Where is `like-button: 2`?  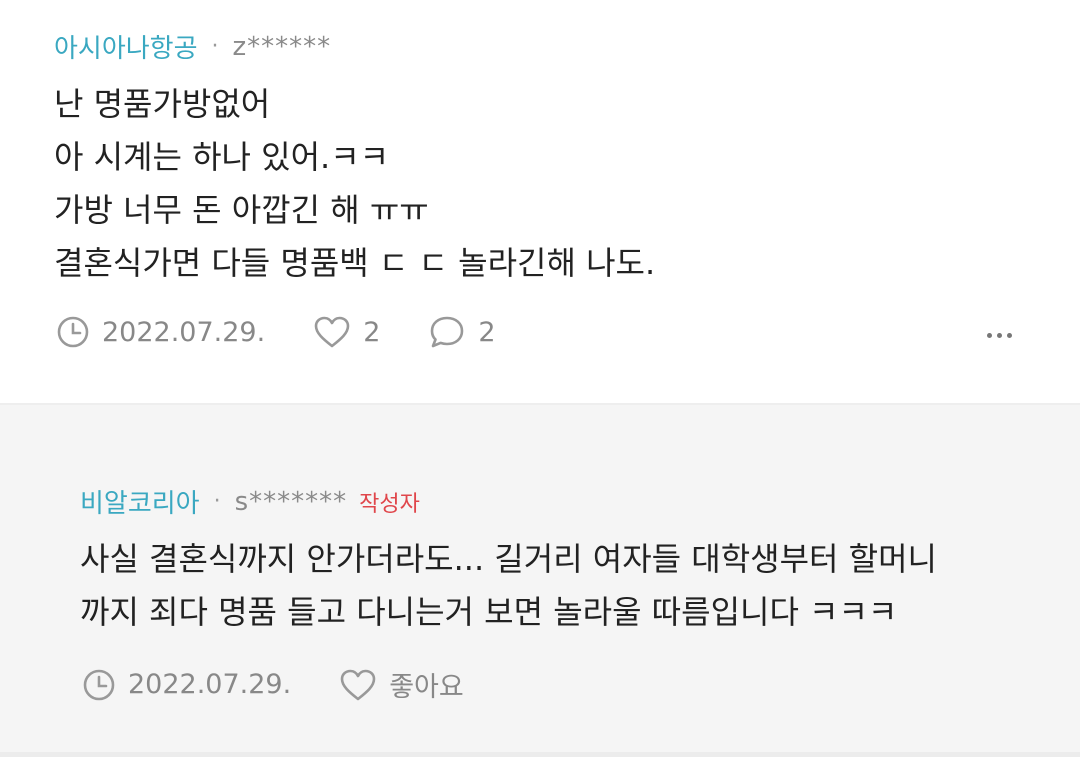 like-button: 2 is located at coordinates (346, 332).